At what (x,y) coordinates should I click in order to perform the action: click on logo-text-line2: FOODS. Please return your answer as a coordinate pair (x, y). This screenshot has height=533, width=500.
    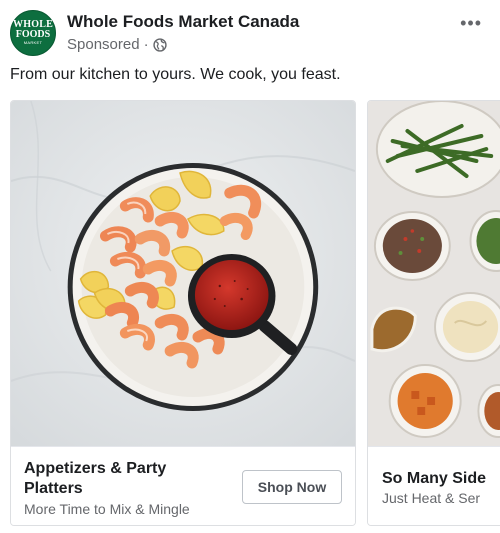
    Looking at the image, I should click on (33, 34).